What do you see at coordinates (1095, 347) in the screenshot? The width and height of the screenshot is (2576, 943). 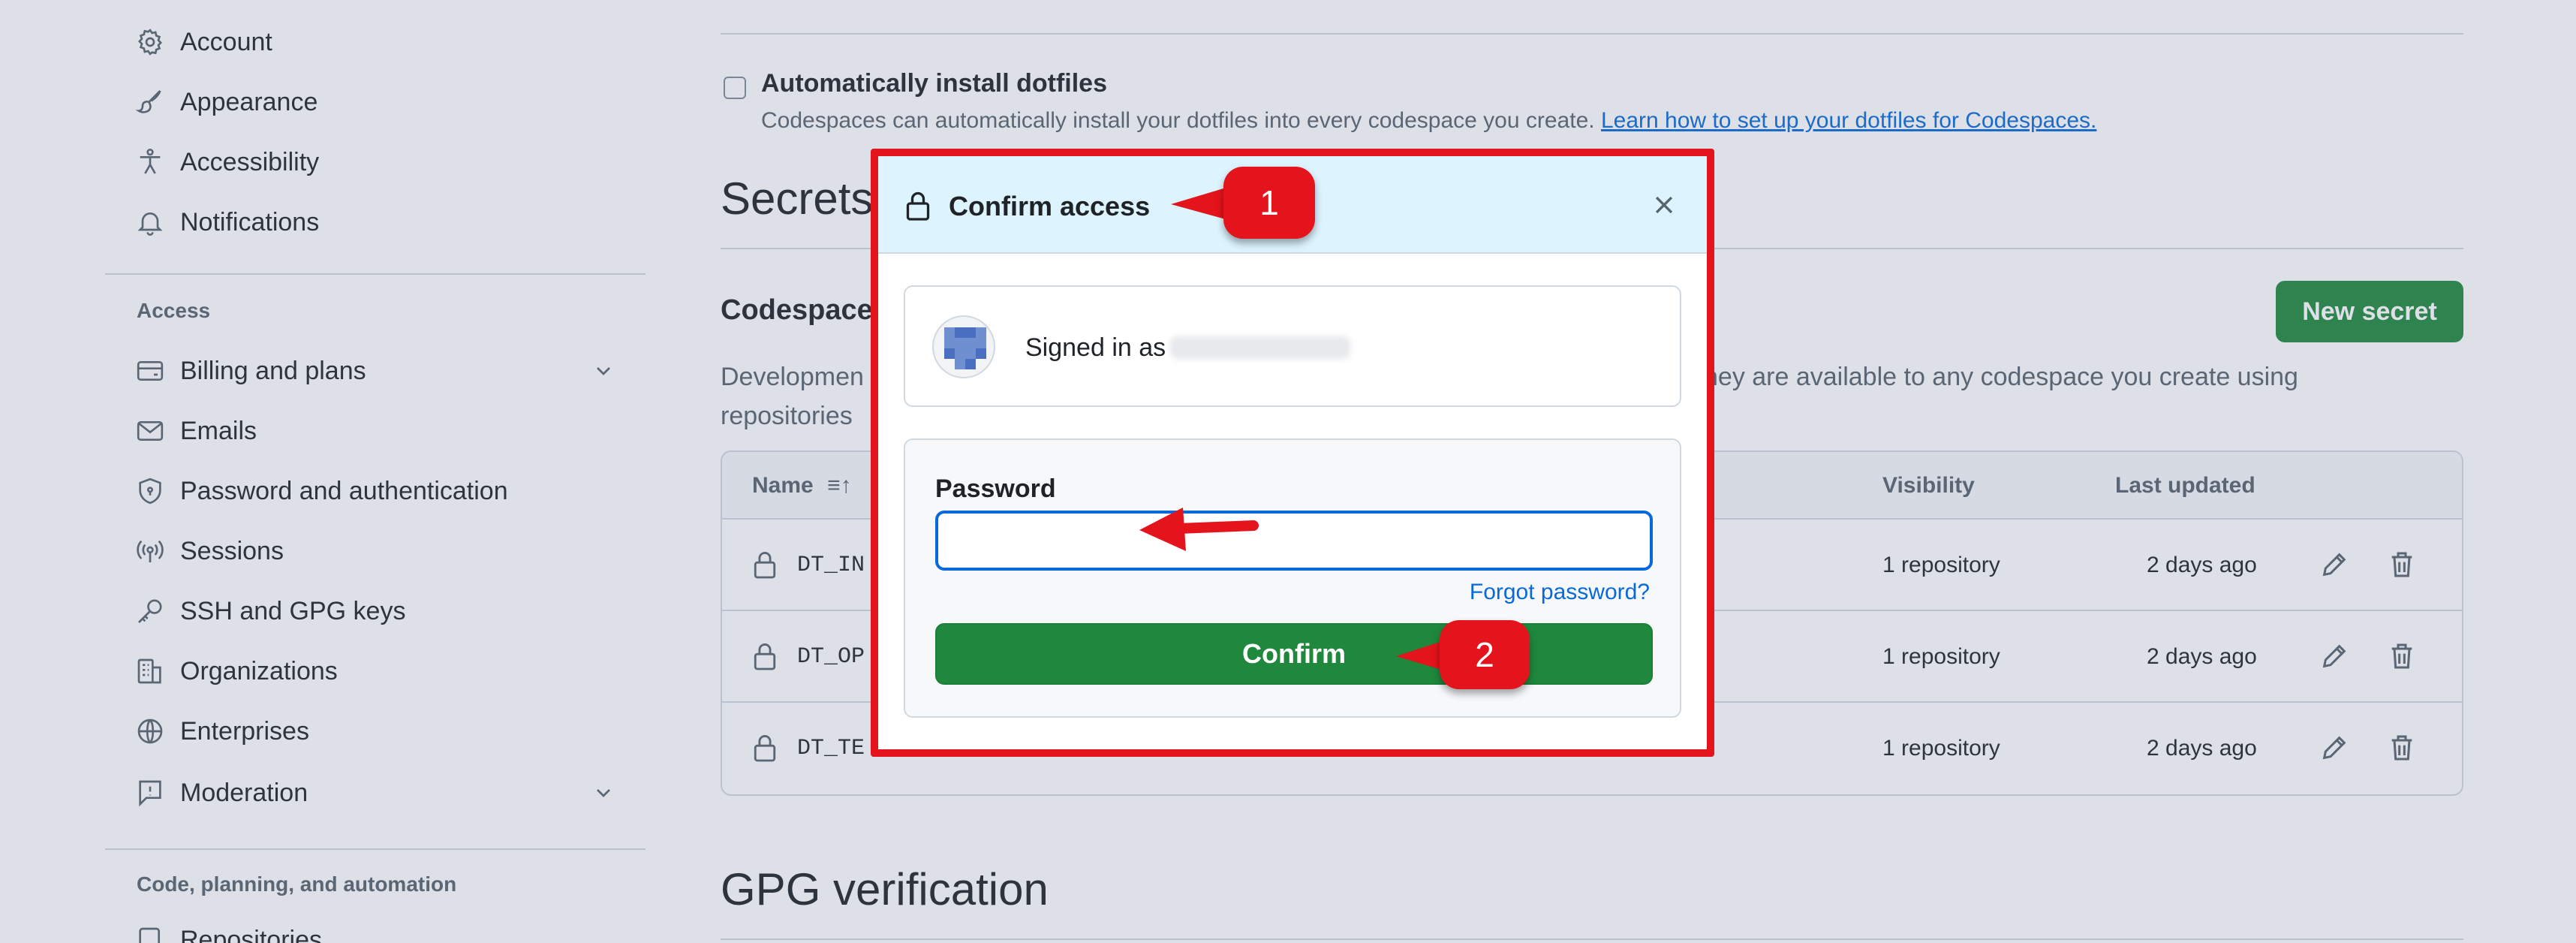 I see `signed-in-label: Signed in as` at bounding box center [1095, 347].